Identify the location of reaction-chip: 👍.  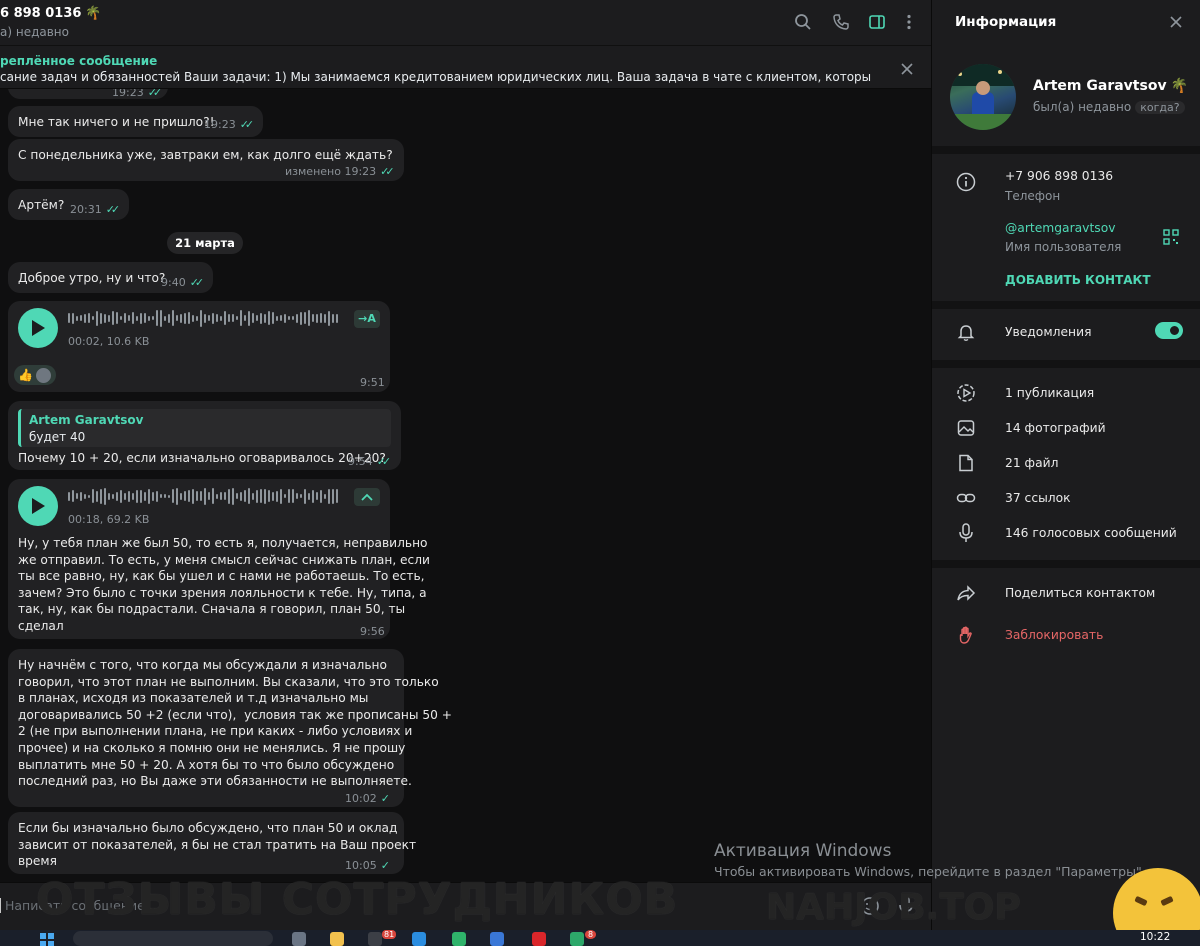
(35, 375).